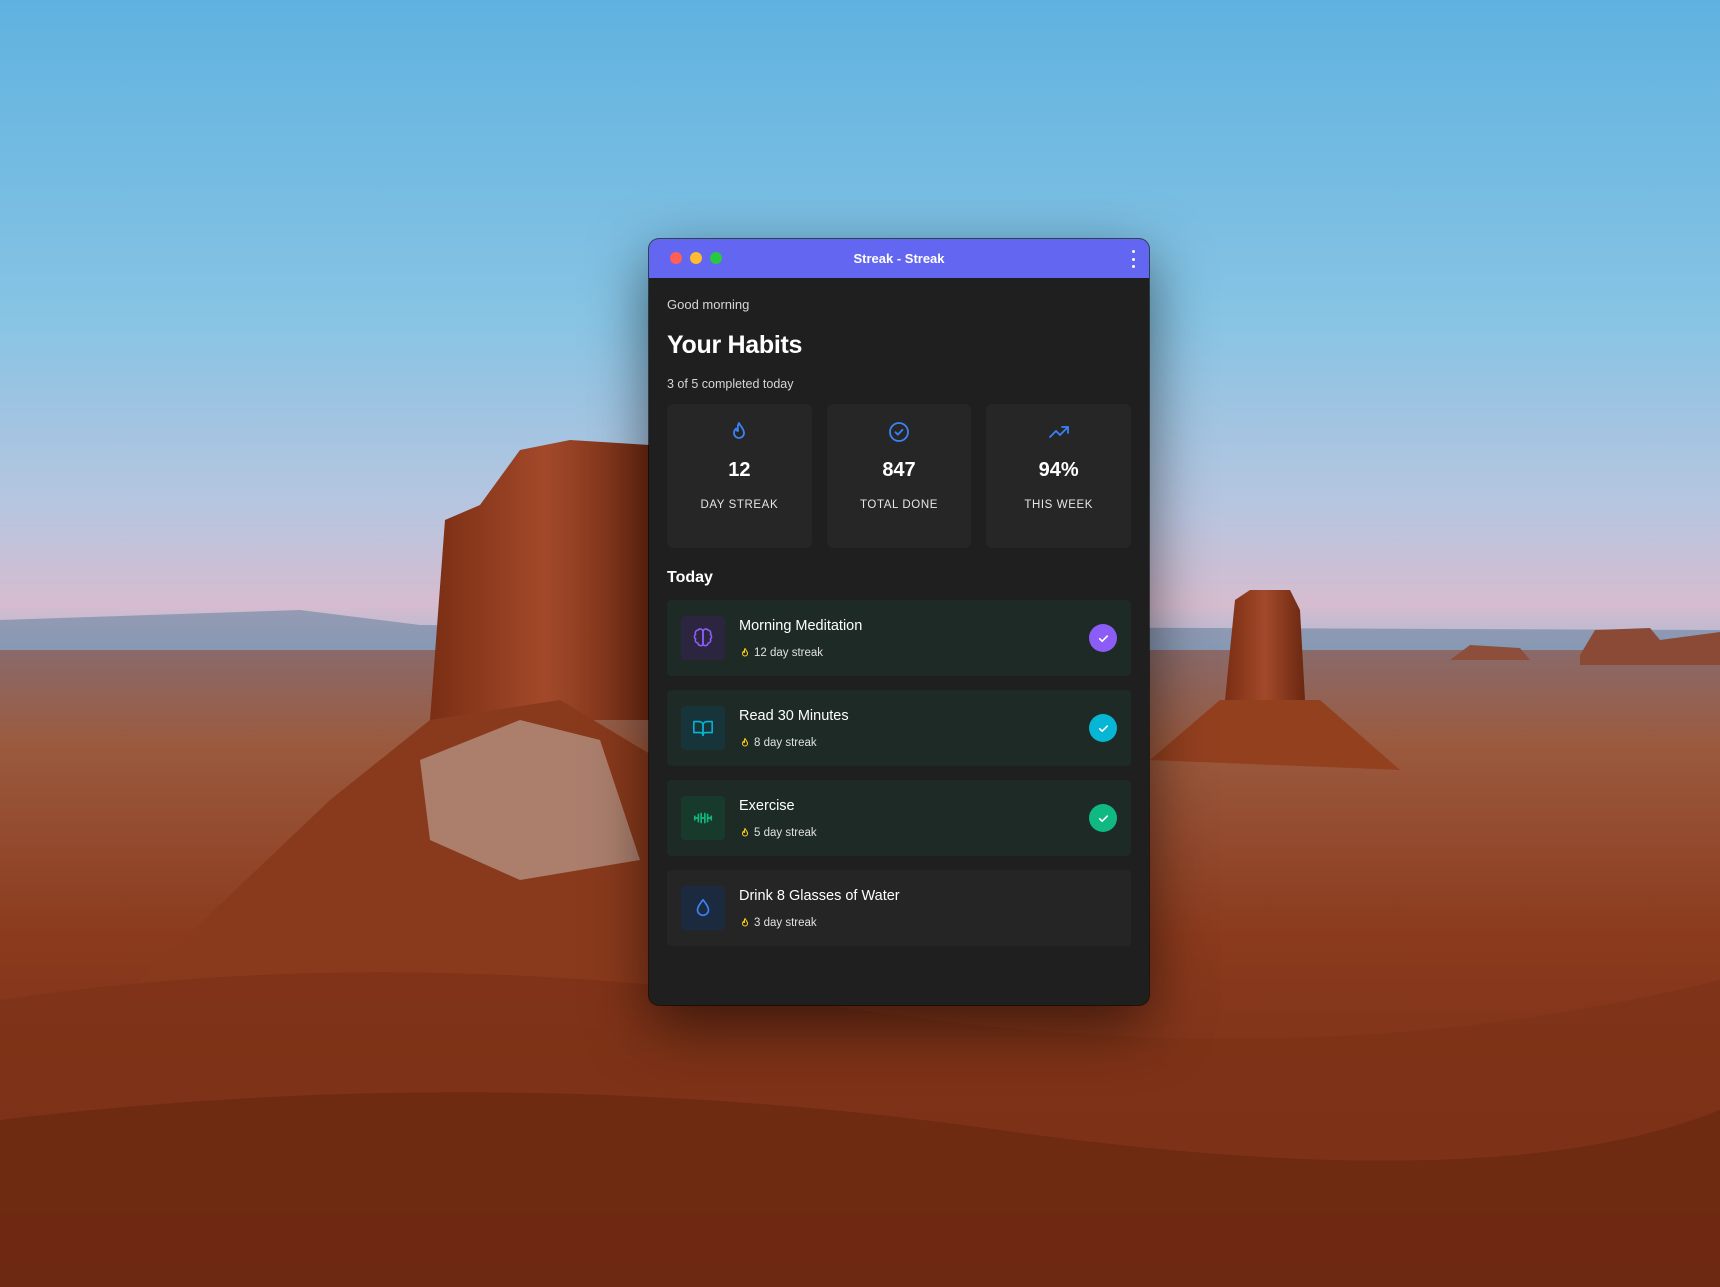 The width and height of the screenshot is (1720, 1287). I want to click on trending-up-icon, so click(1059, 432).